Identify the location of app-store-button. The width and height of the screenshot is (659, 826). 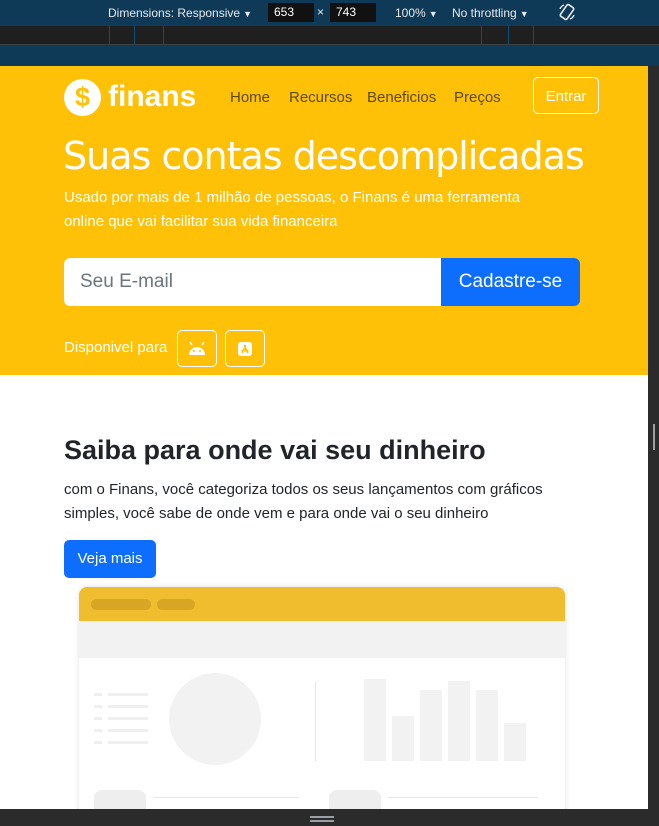
(245, 348).